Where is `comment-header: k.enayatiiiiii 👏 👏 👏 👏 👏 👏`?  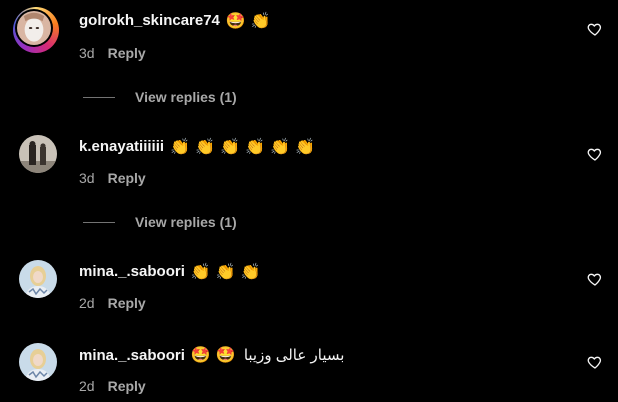
comment-header: k.enayatiiiiii 👏 👏 👏 👏 👏 👏 is located at coordinates (197, 146).